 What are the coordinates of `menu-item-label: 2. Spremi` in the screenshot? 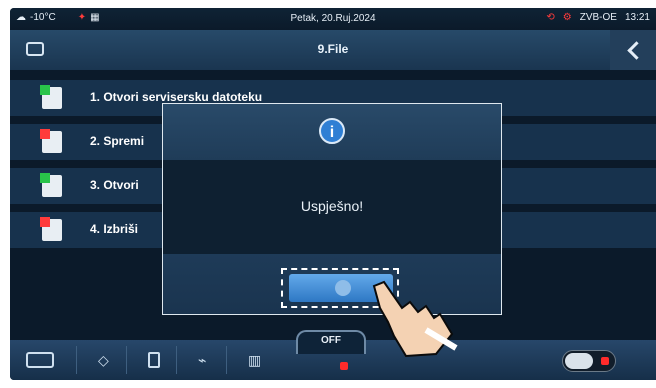 It's located at (117, 141).